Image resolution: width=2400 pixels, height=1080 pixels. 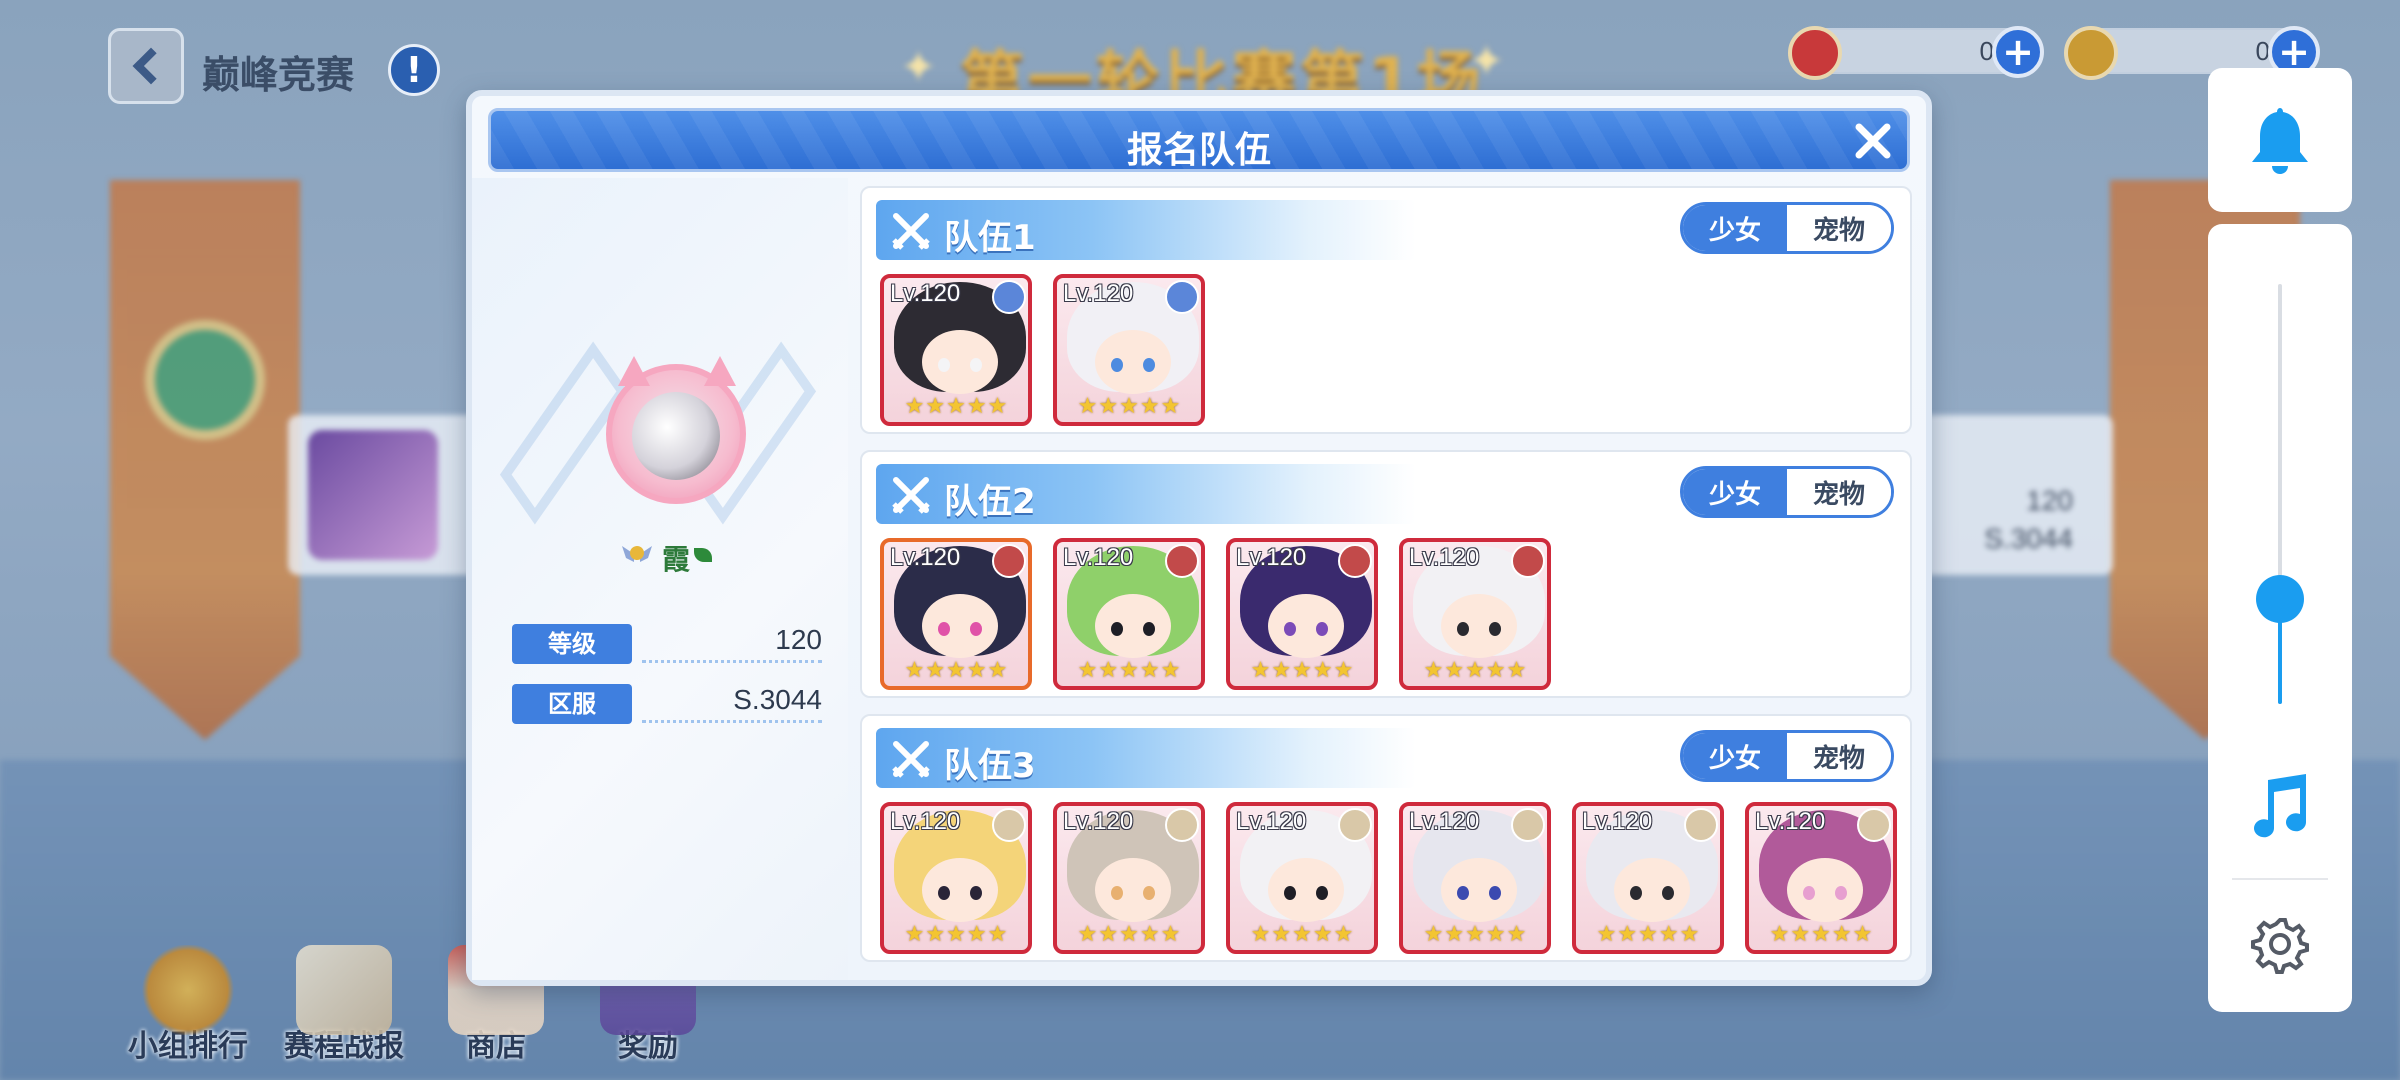 I want to click on add-currency-button: +, so click(x=2018, y=52).